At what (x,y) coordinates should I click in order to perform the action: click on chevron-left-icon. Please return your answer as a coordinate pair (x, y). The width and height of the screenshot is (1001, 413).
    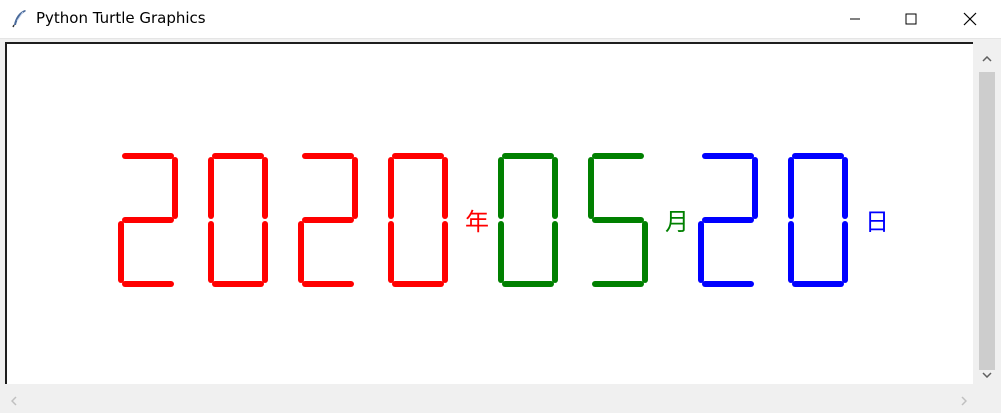
    Looking at the image, I should click on (13, 400).